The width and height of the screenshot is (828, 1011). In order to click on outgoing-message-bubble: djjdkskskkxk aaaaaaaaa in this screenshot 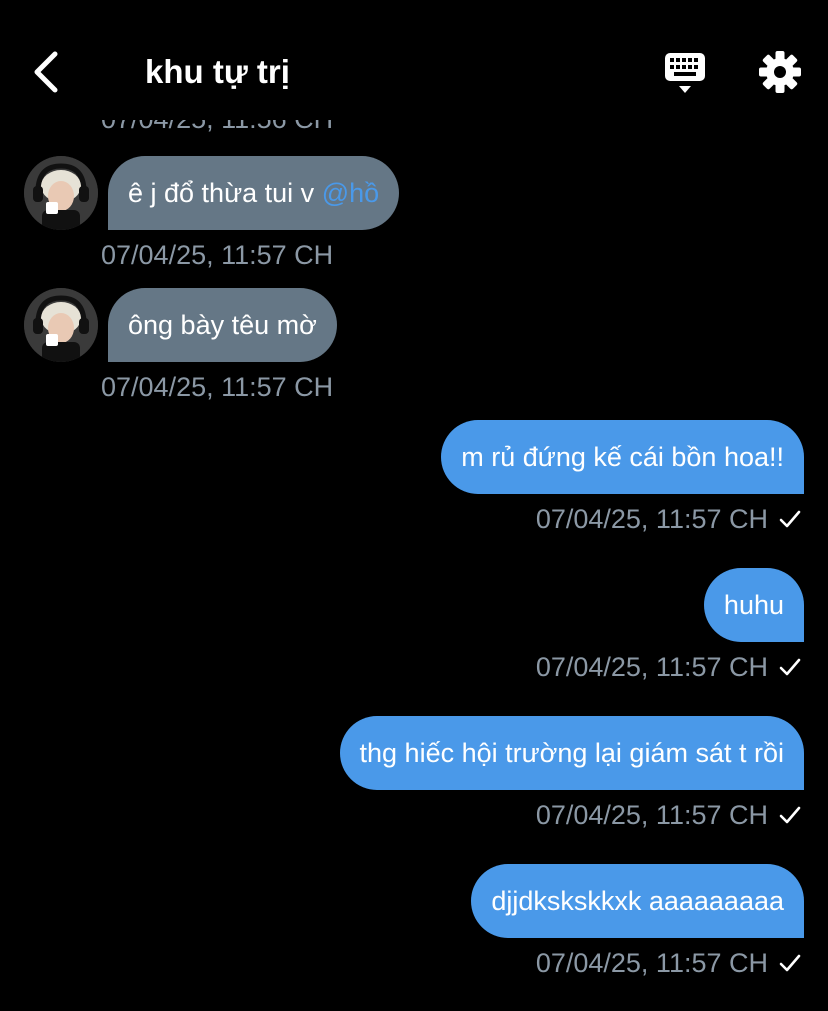, I will do `click(637, 901)`.